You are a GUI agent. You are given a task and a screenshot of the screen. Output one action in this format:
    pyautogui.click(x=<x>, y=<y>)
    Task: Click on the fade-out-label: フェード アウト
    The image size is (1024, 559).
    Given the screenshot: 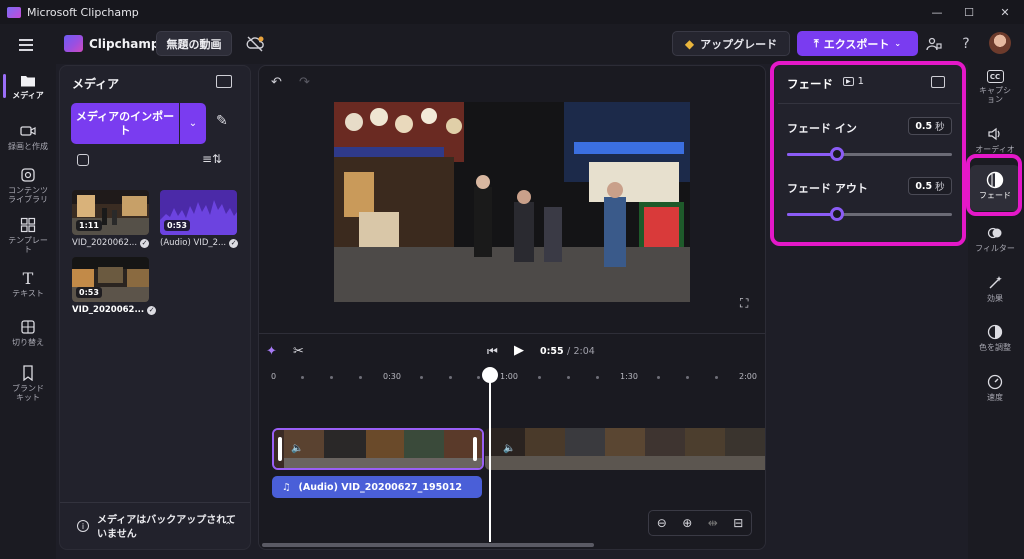 What is the action you would take?
    pyautogui.click(x=827, y=188)
    